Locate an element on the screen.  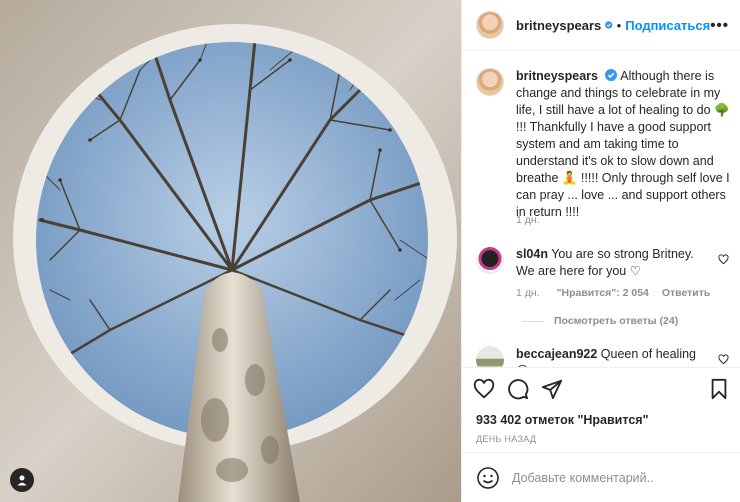
reply-button: Ответить is located at coordinates (686, 293).